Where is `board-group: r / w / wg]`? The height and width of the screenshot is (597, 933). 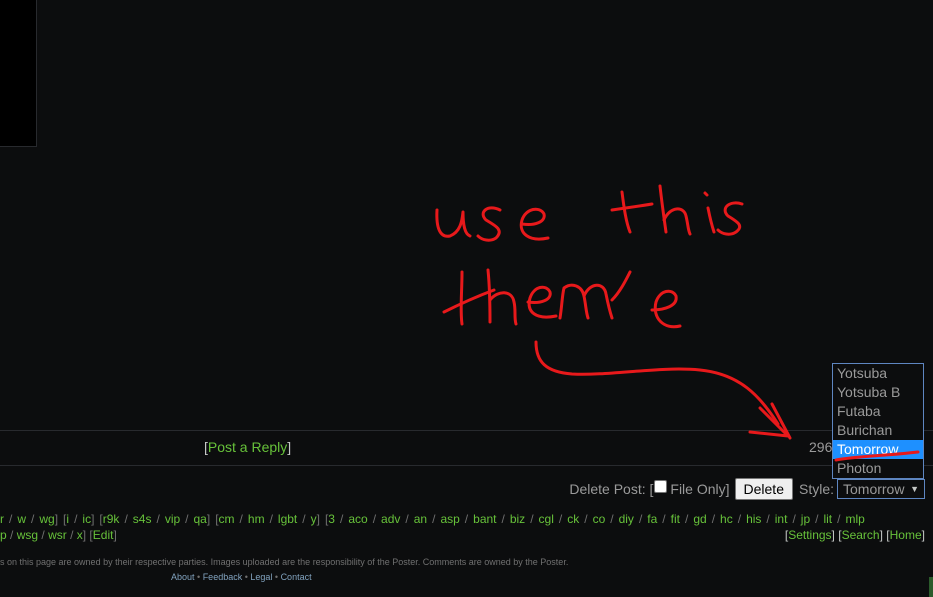 board-group: r / w / wg] is located at coordinates (29, 519).